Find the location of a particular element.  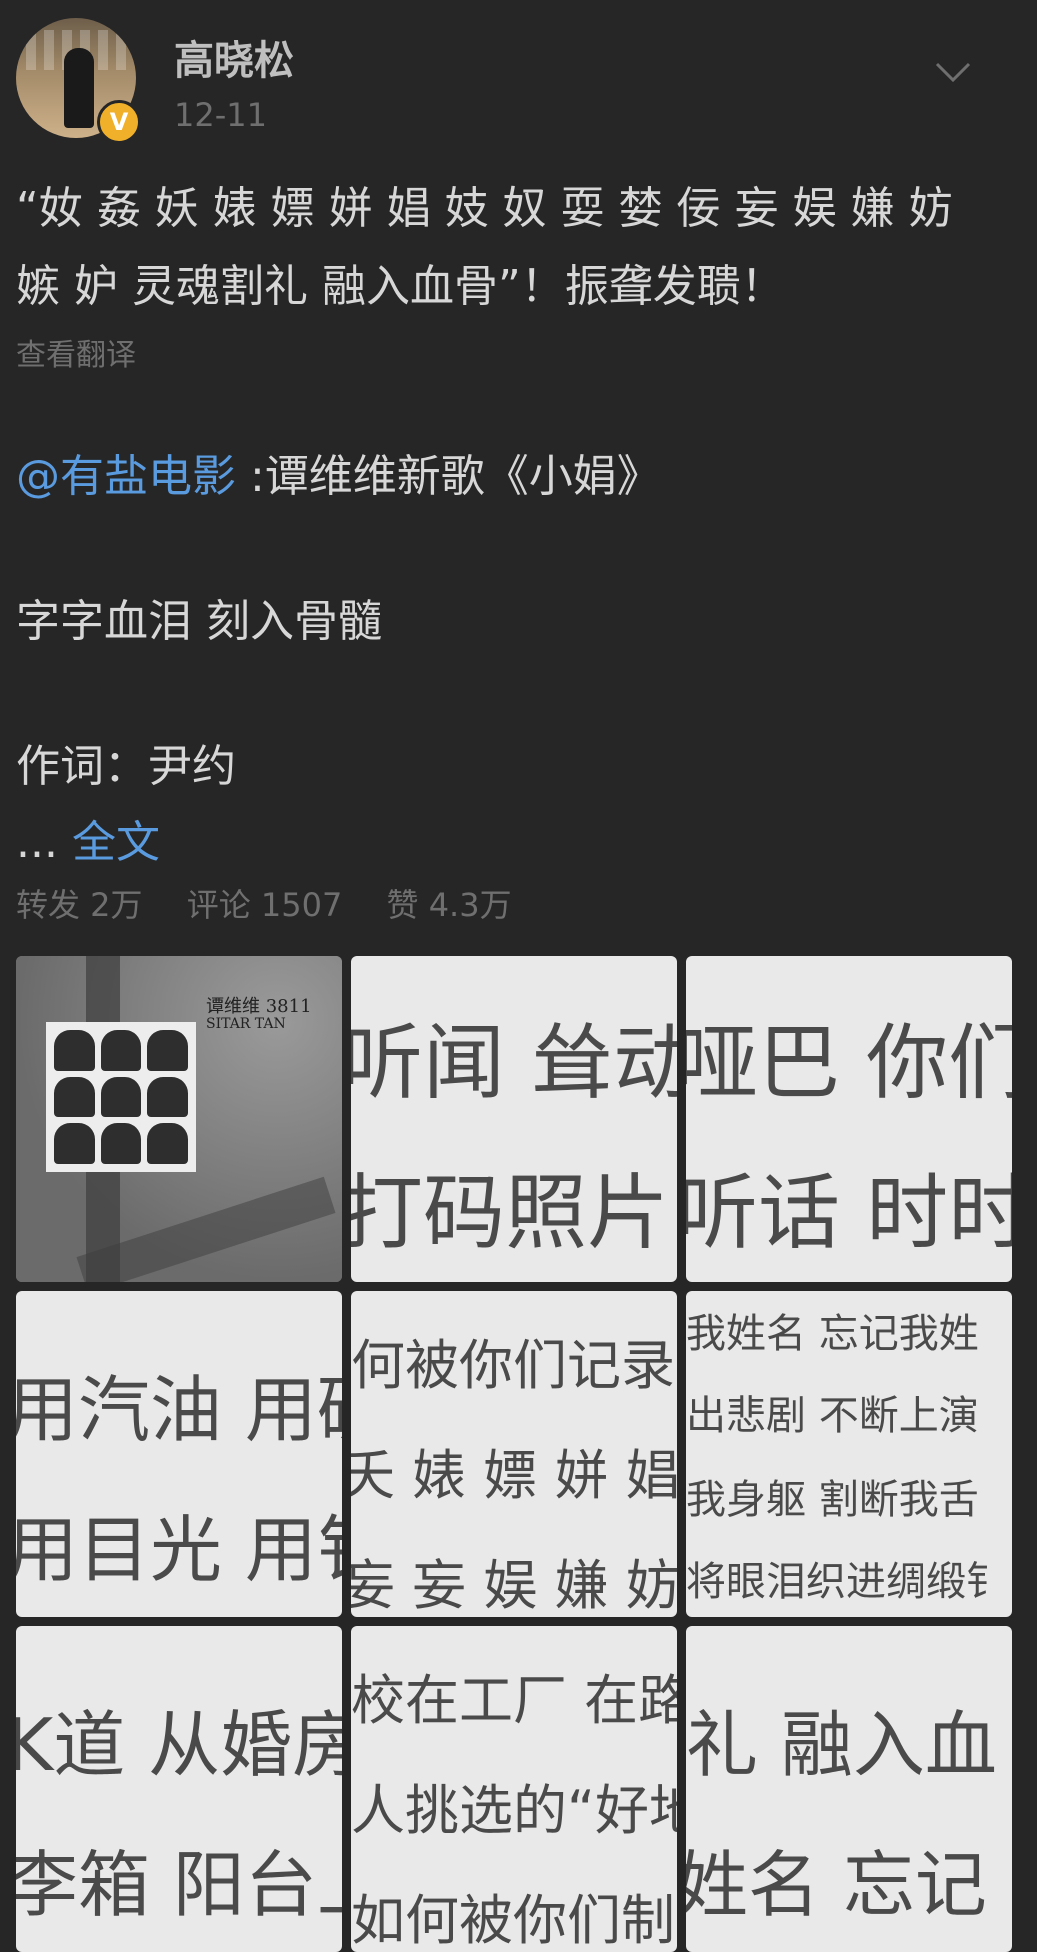

image-lyric-6: 我姓名 忘记我姓 出悲剧 不断上演 我身躯 割断我舌 将眼泪织进绸缎钅 is located at coordinates (849, 1454).